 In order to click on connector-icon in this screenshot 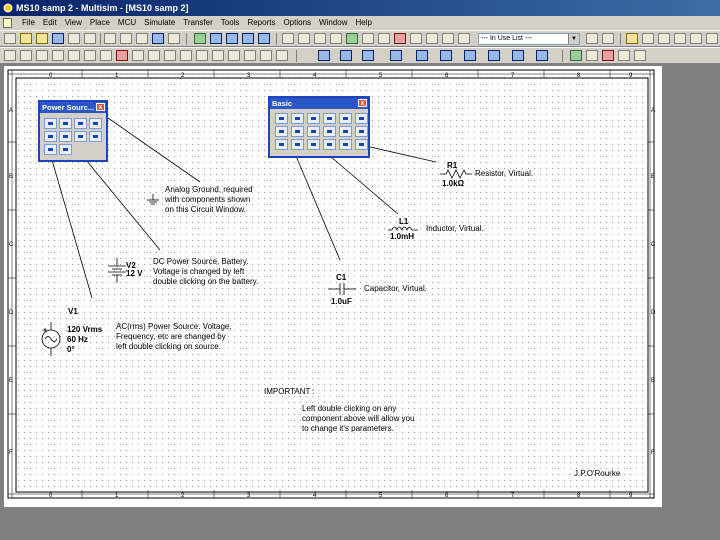, I will do `click(281, 144)`.